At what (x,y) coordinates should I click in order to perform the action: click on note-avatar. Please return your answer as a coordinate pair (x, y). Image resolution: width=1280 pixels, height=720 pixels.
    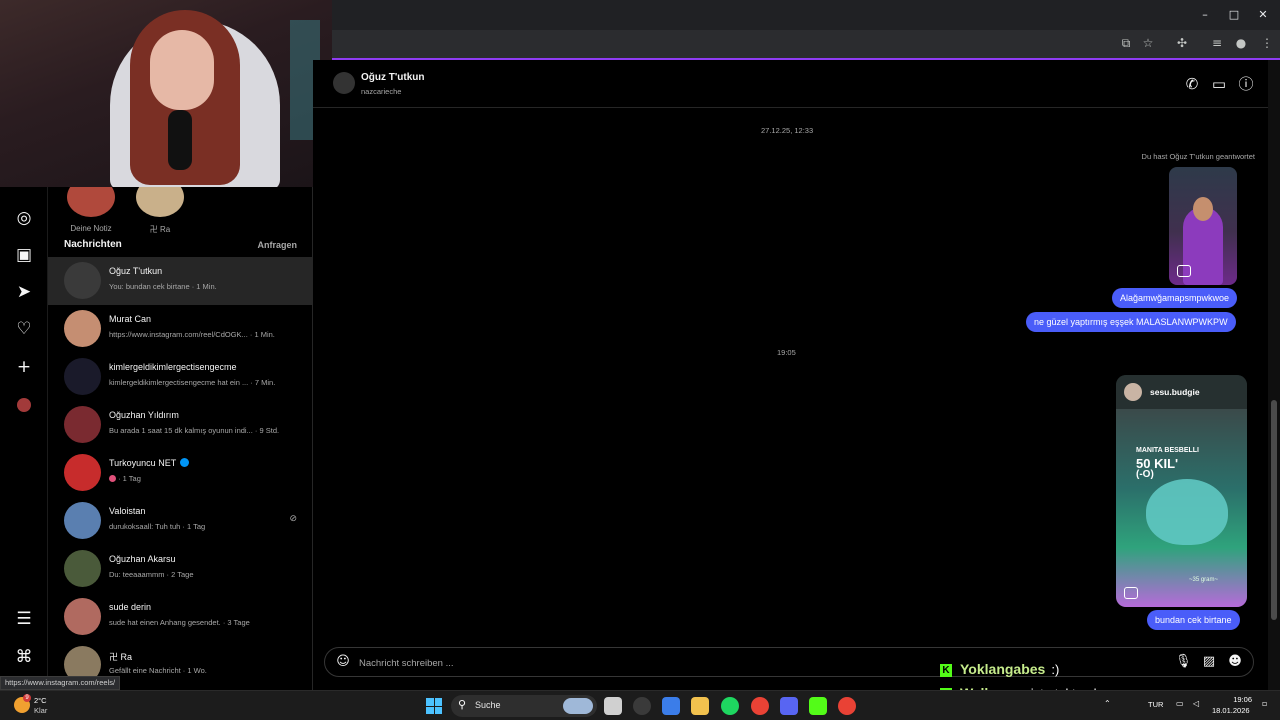
    Looking at the image, I should click on (160, 202).